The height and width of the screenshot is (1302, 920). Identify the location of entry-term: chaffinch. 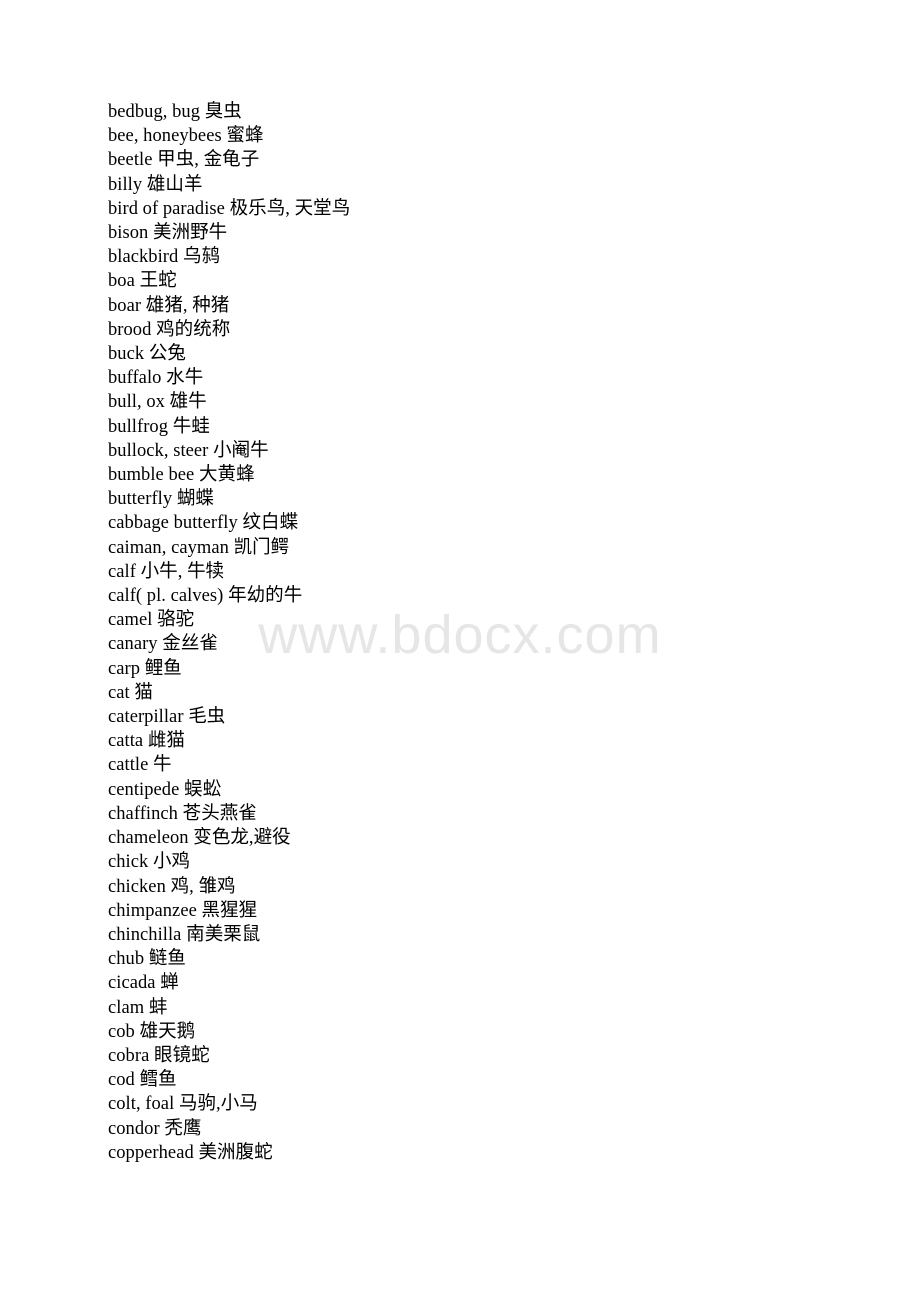
(143, 813).